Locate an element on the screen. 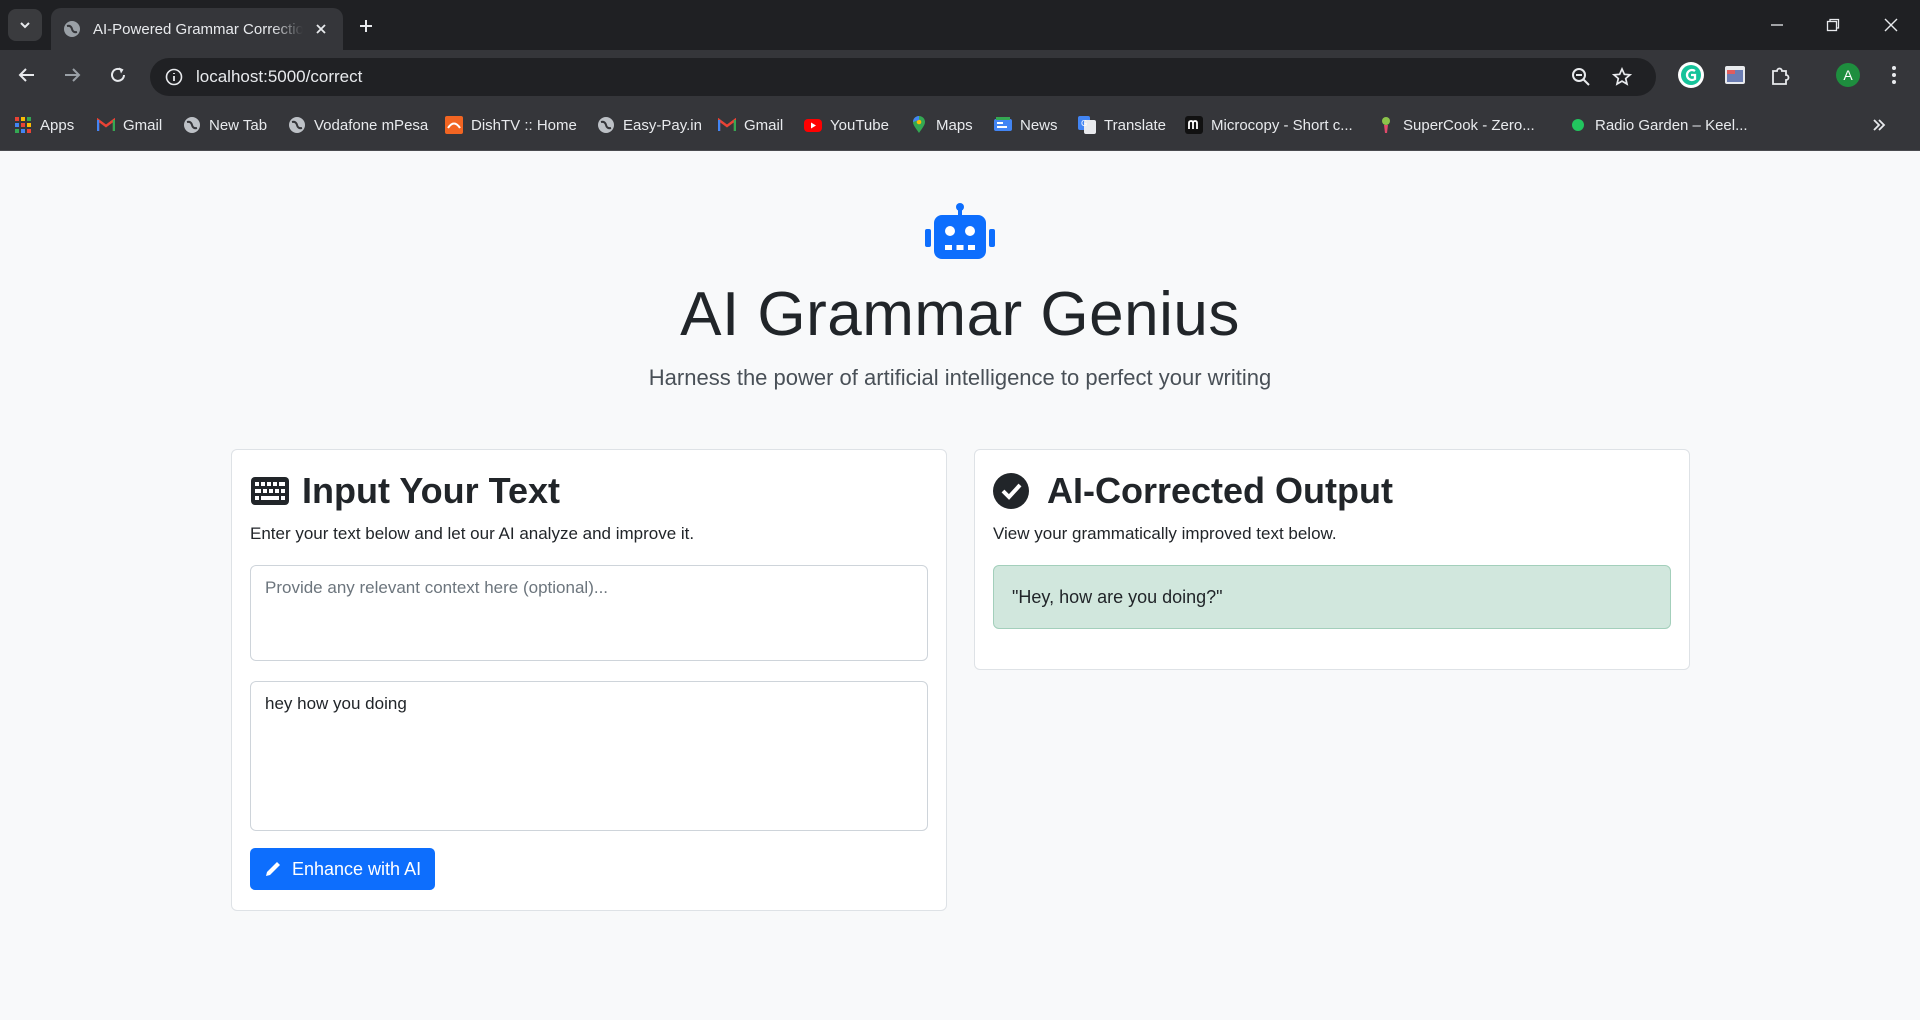 The image size is (1920, 1020). browser-toolbar: localhost:5000/correct A is located at coordinates (960, 75).